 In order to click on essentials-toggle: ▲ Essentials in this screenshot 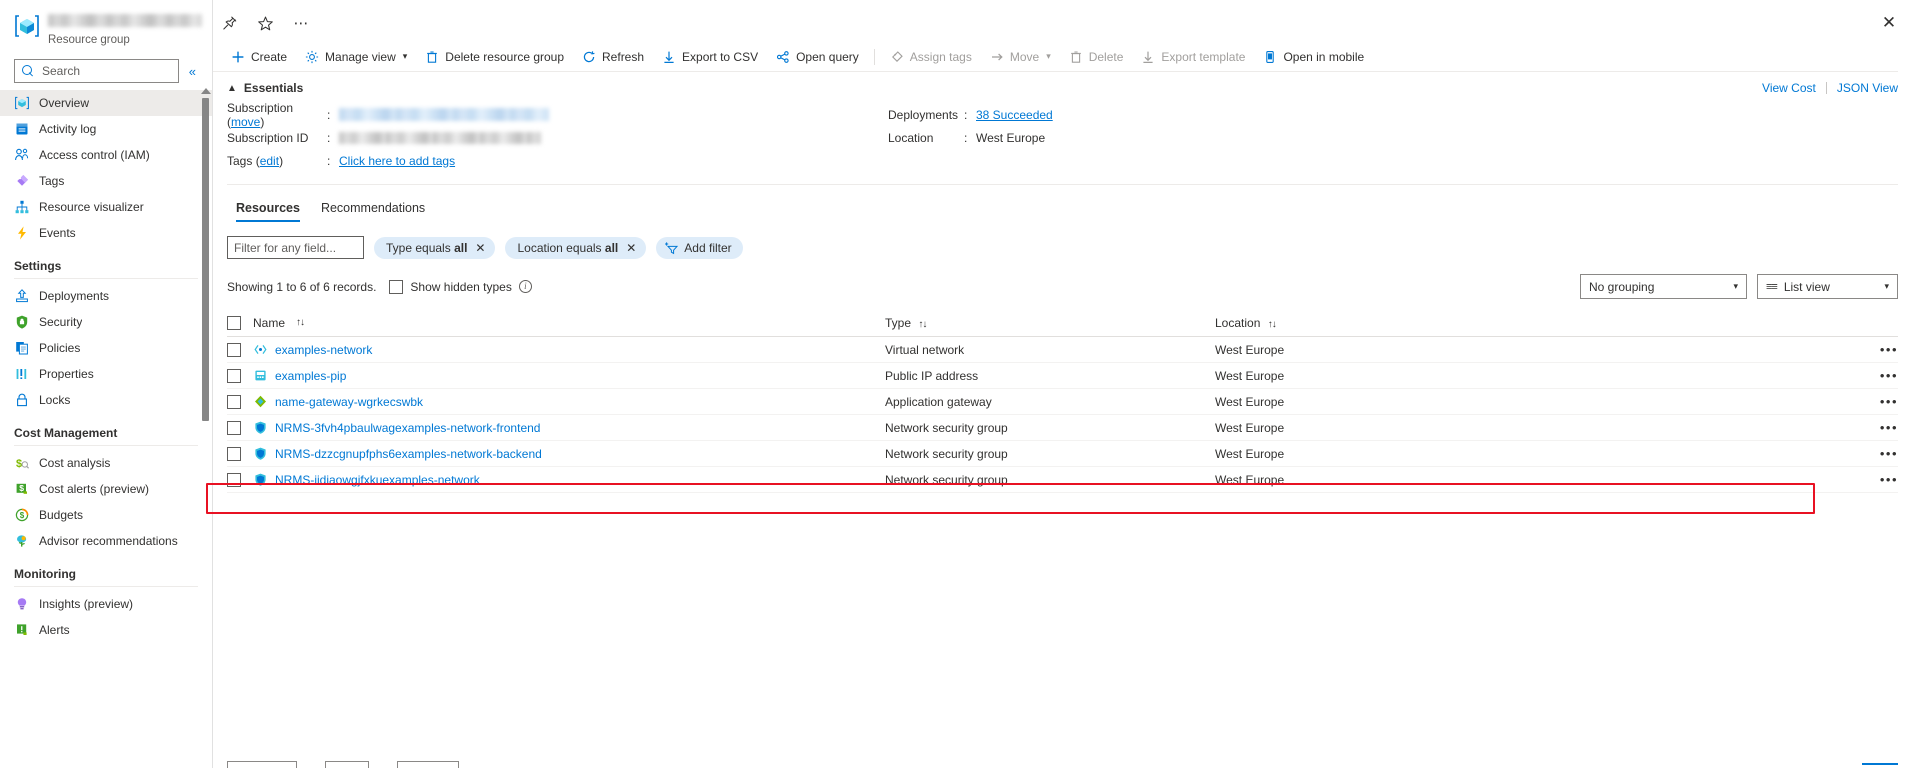, I will do `click(265, 88)`.